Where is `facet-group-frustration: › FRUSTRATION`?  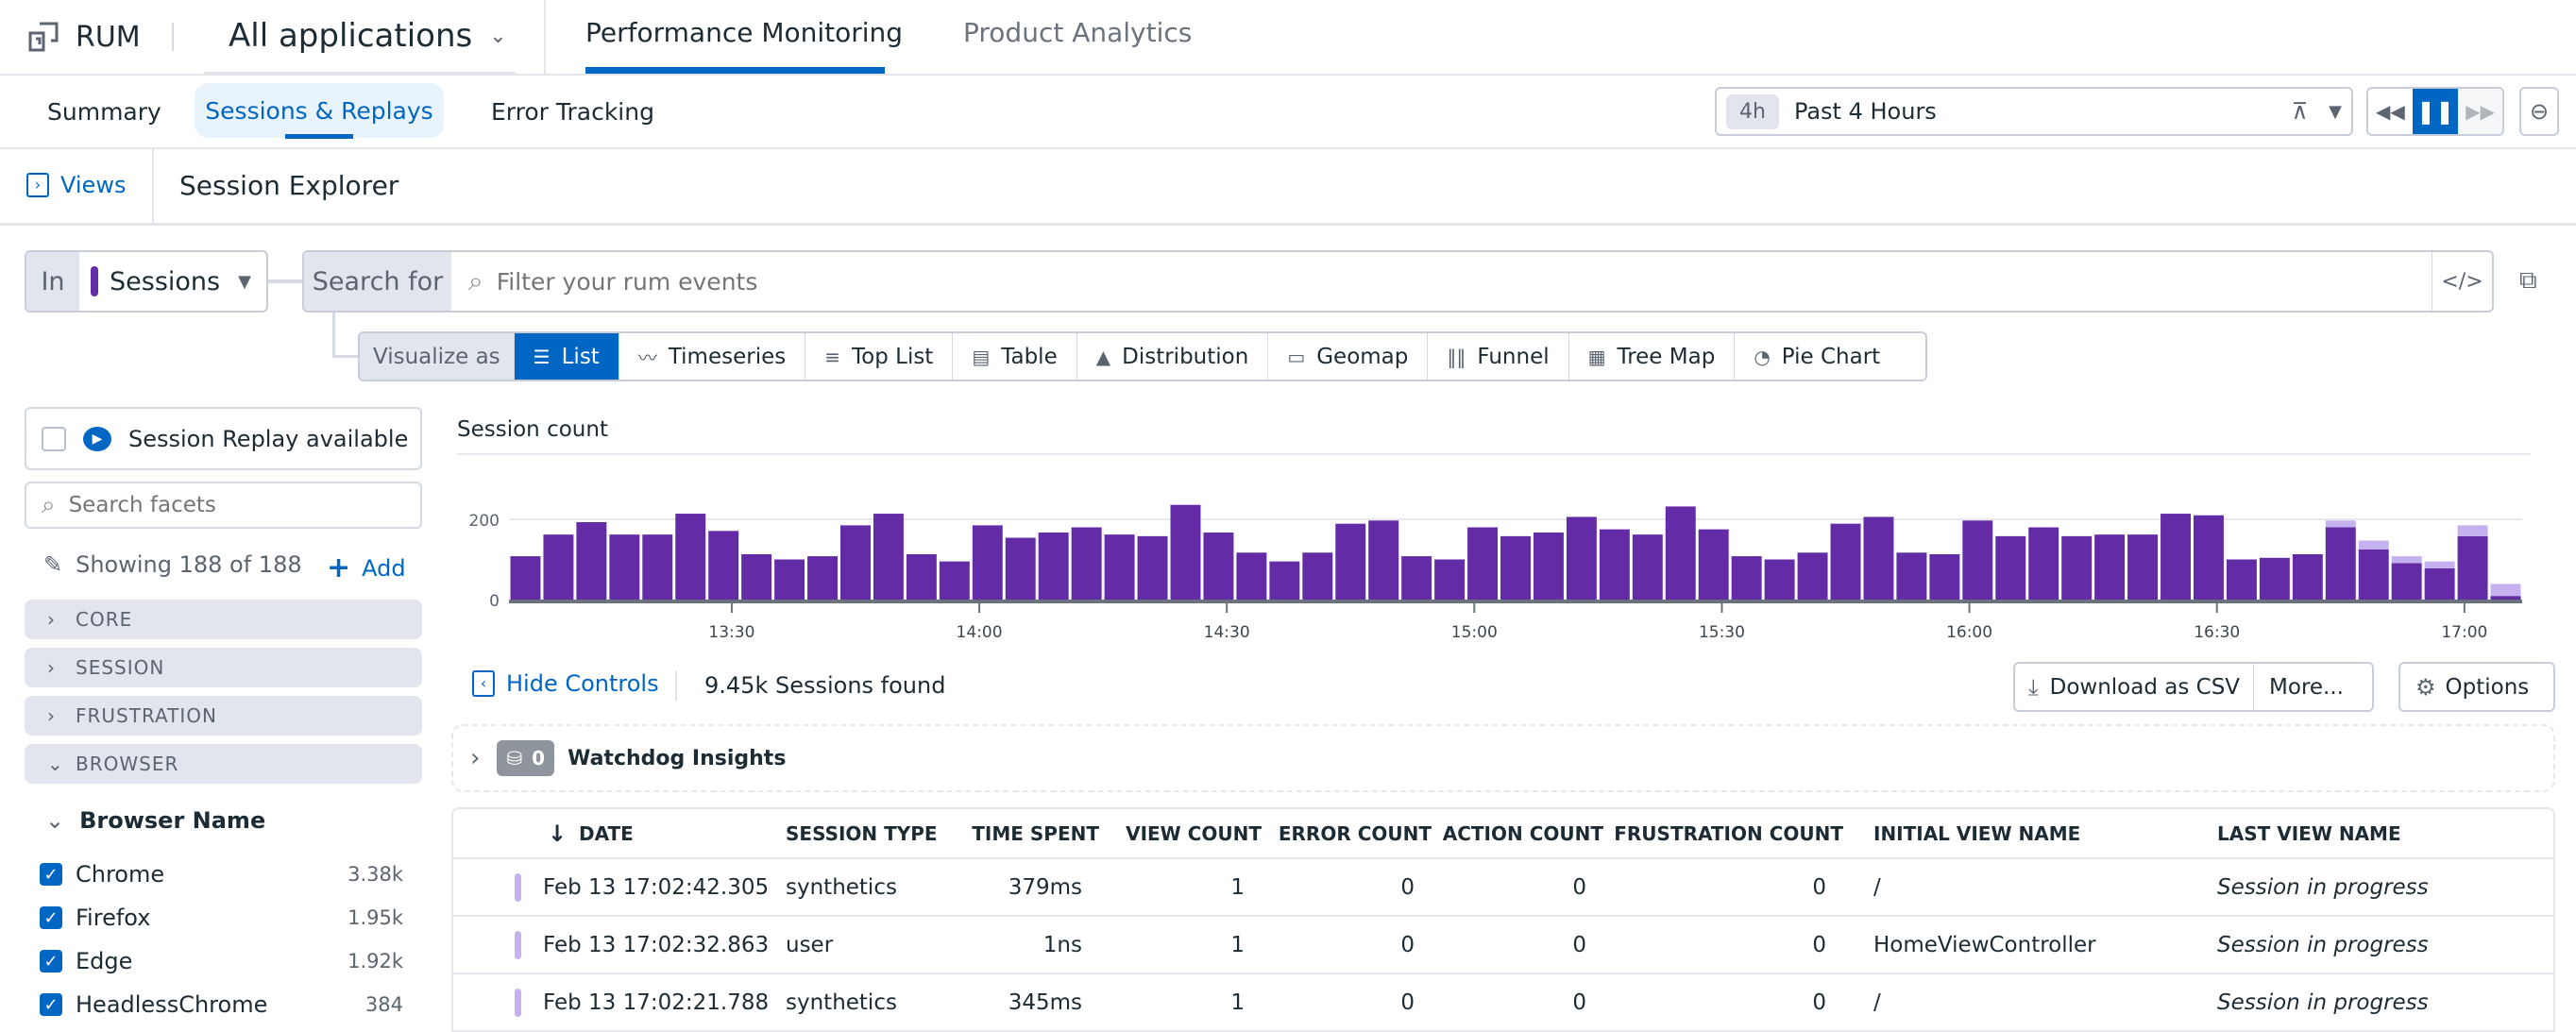 facet-group-frustration: › FRUSTRATION is located at coordinates (223, 716).